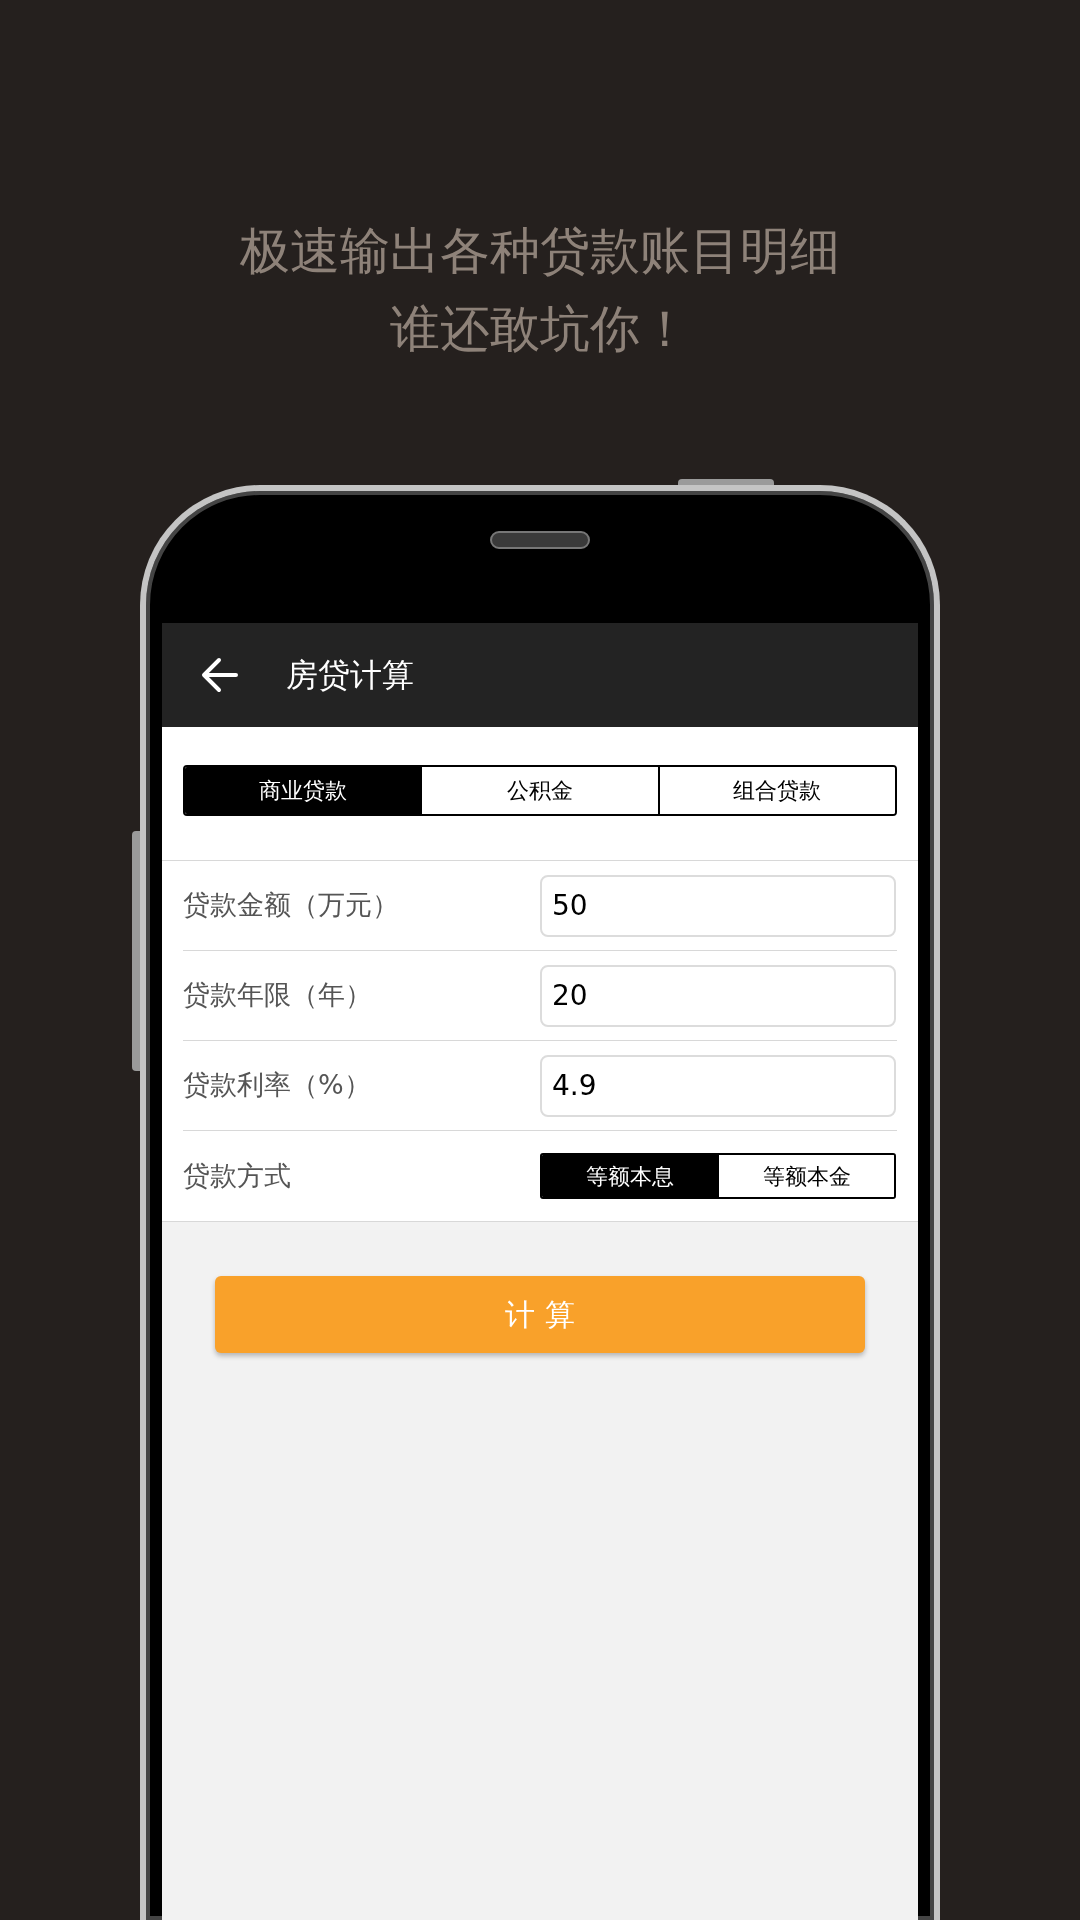  I want to click on repayment-option: 等额本金, so click(805, 1176).